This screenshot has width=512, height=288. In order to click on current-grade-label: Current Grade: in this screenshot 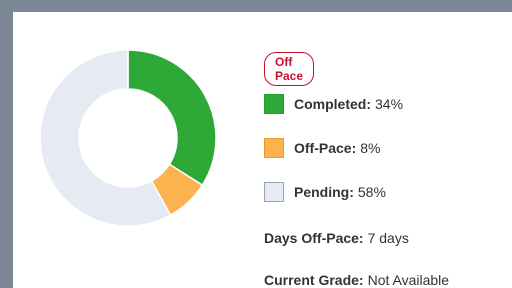, I will do `click(314, 280)`.